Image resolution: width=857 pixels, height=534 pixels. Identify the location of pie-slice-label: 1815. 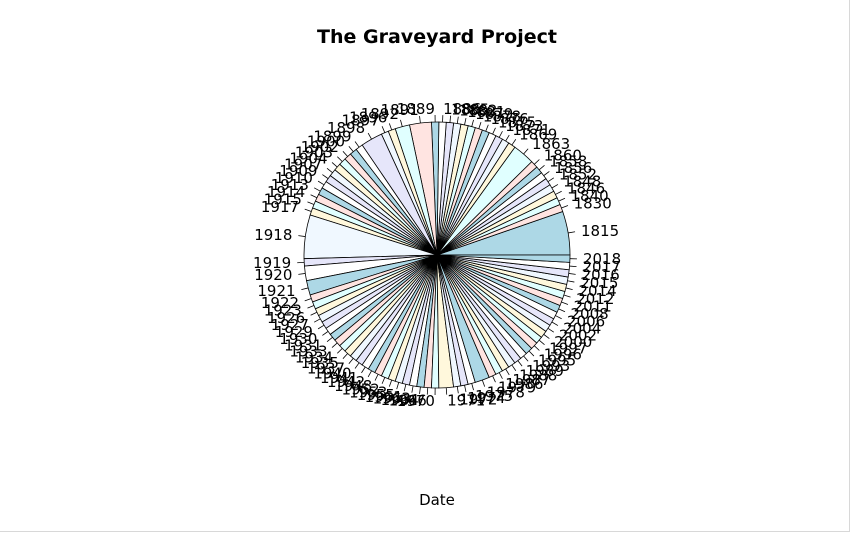
(600, 231).